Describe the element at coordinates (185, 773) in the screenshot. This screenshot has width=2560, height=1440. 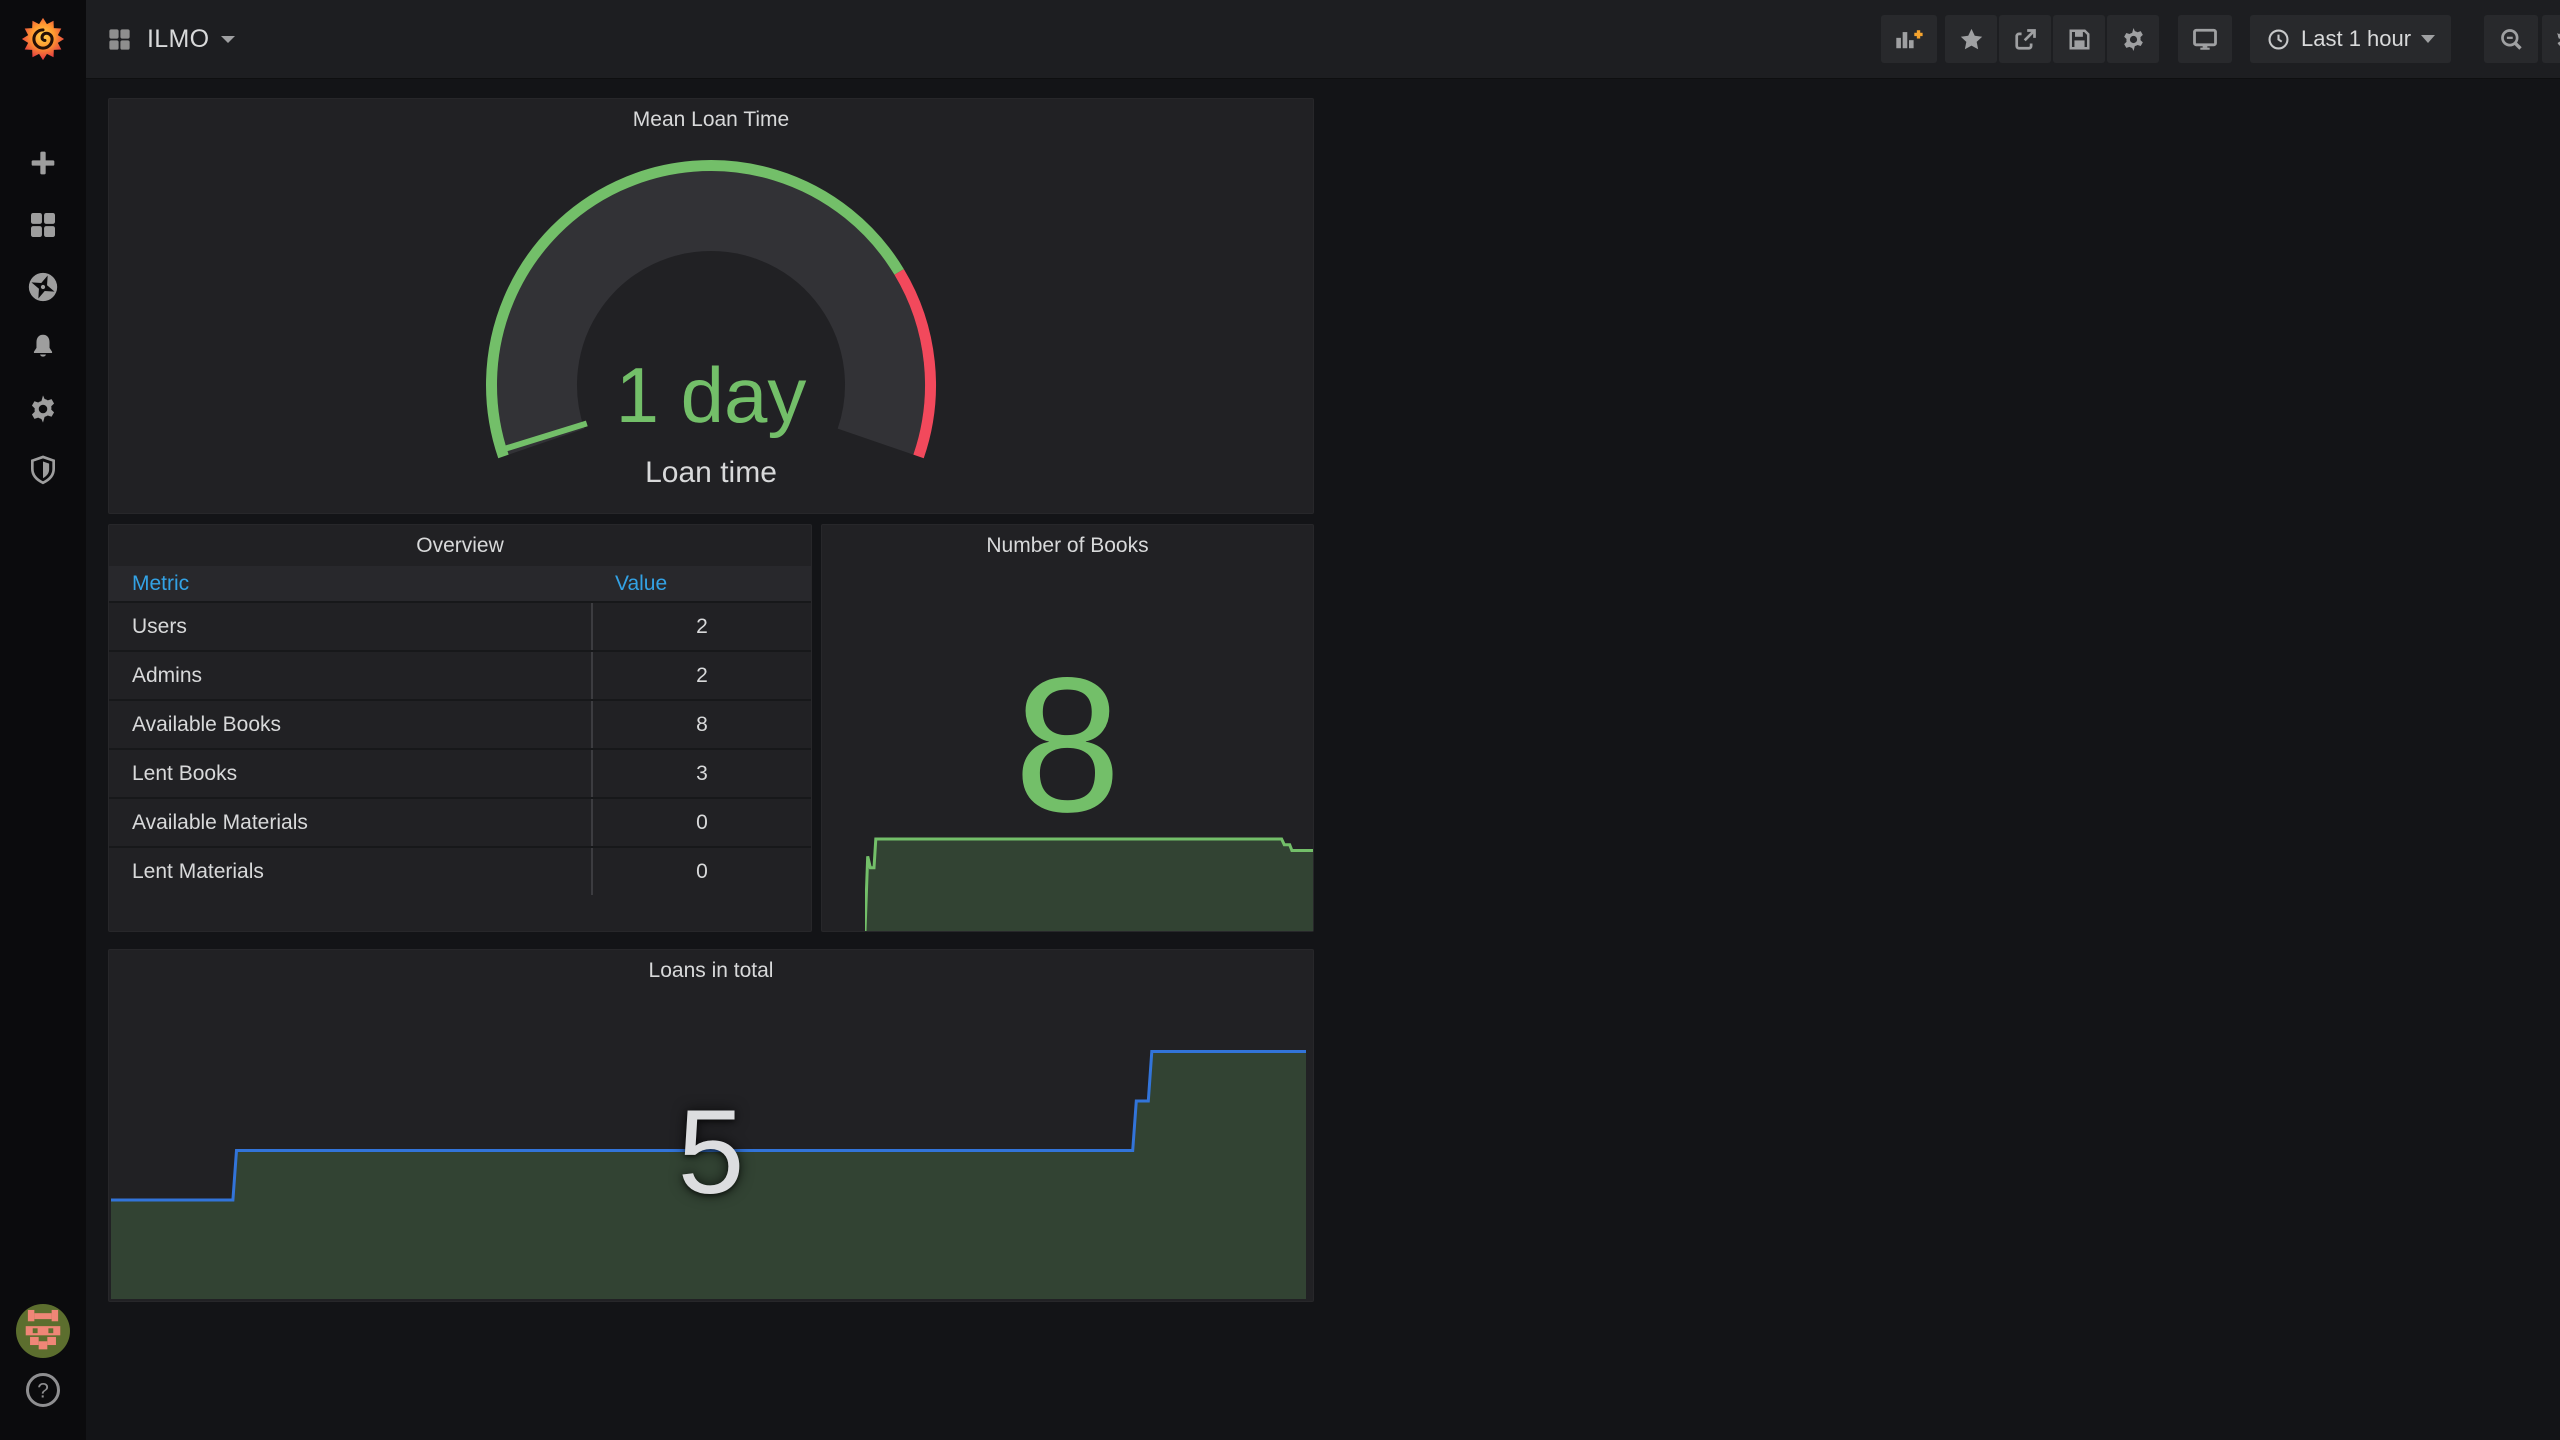
I see `metric-cell: Lent Books` at that location.